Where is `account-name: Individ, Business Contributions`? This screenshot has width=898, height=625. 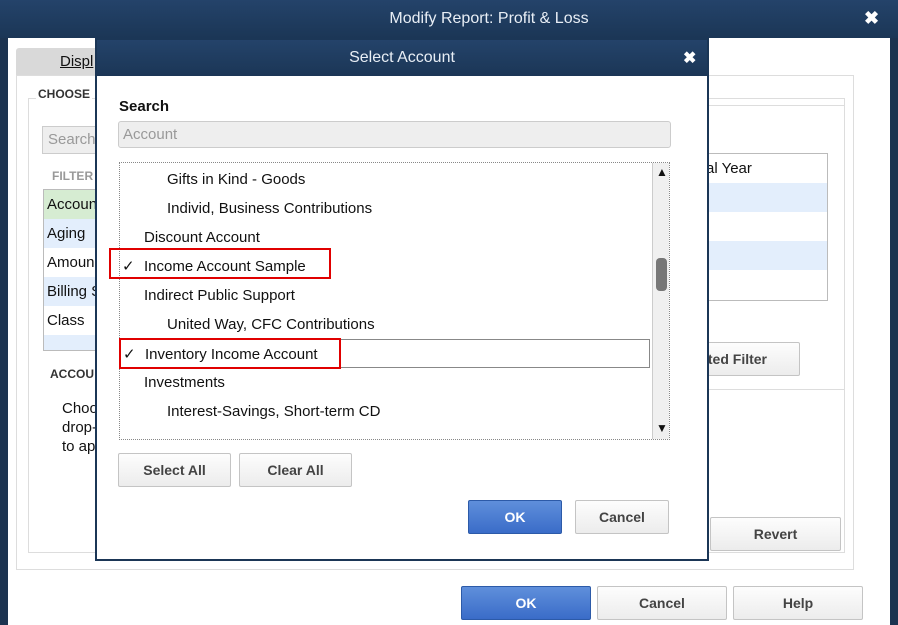
account-name: Individ, Business Contributions is located at coordinates (270, 208).